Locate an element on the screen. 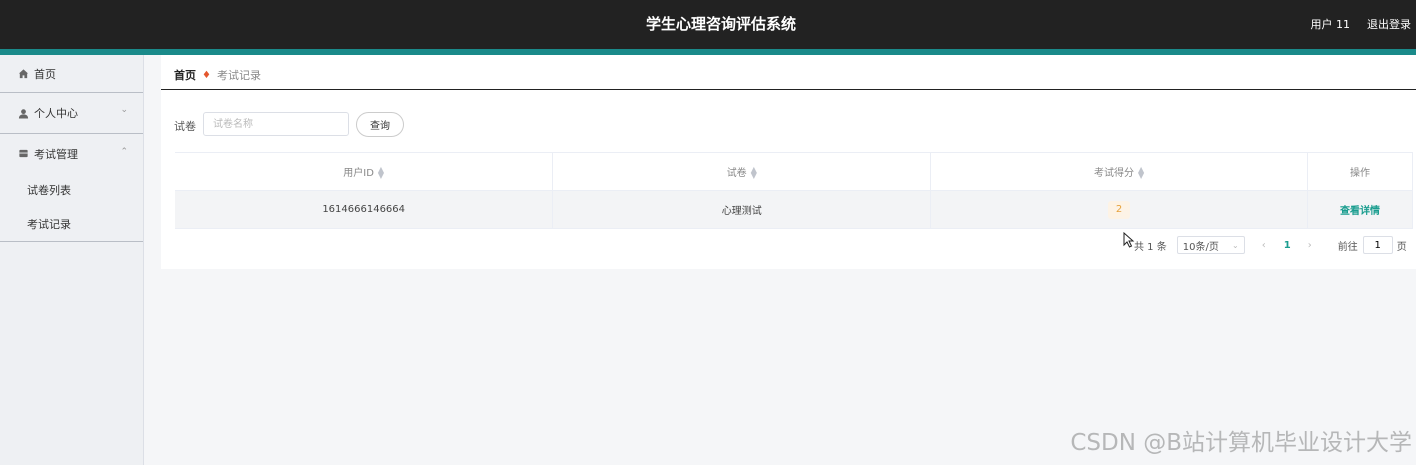 The width and height of the screenshot is (1416, 465). column-header-action: 操作 is located at coordinates (1360, 171).